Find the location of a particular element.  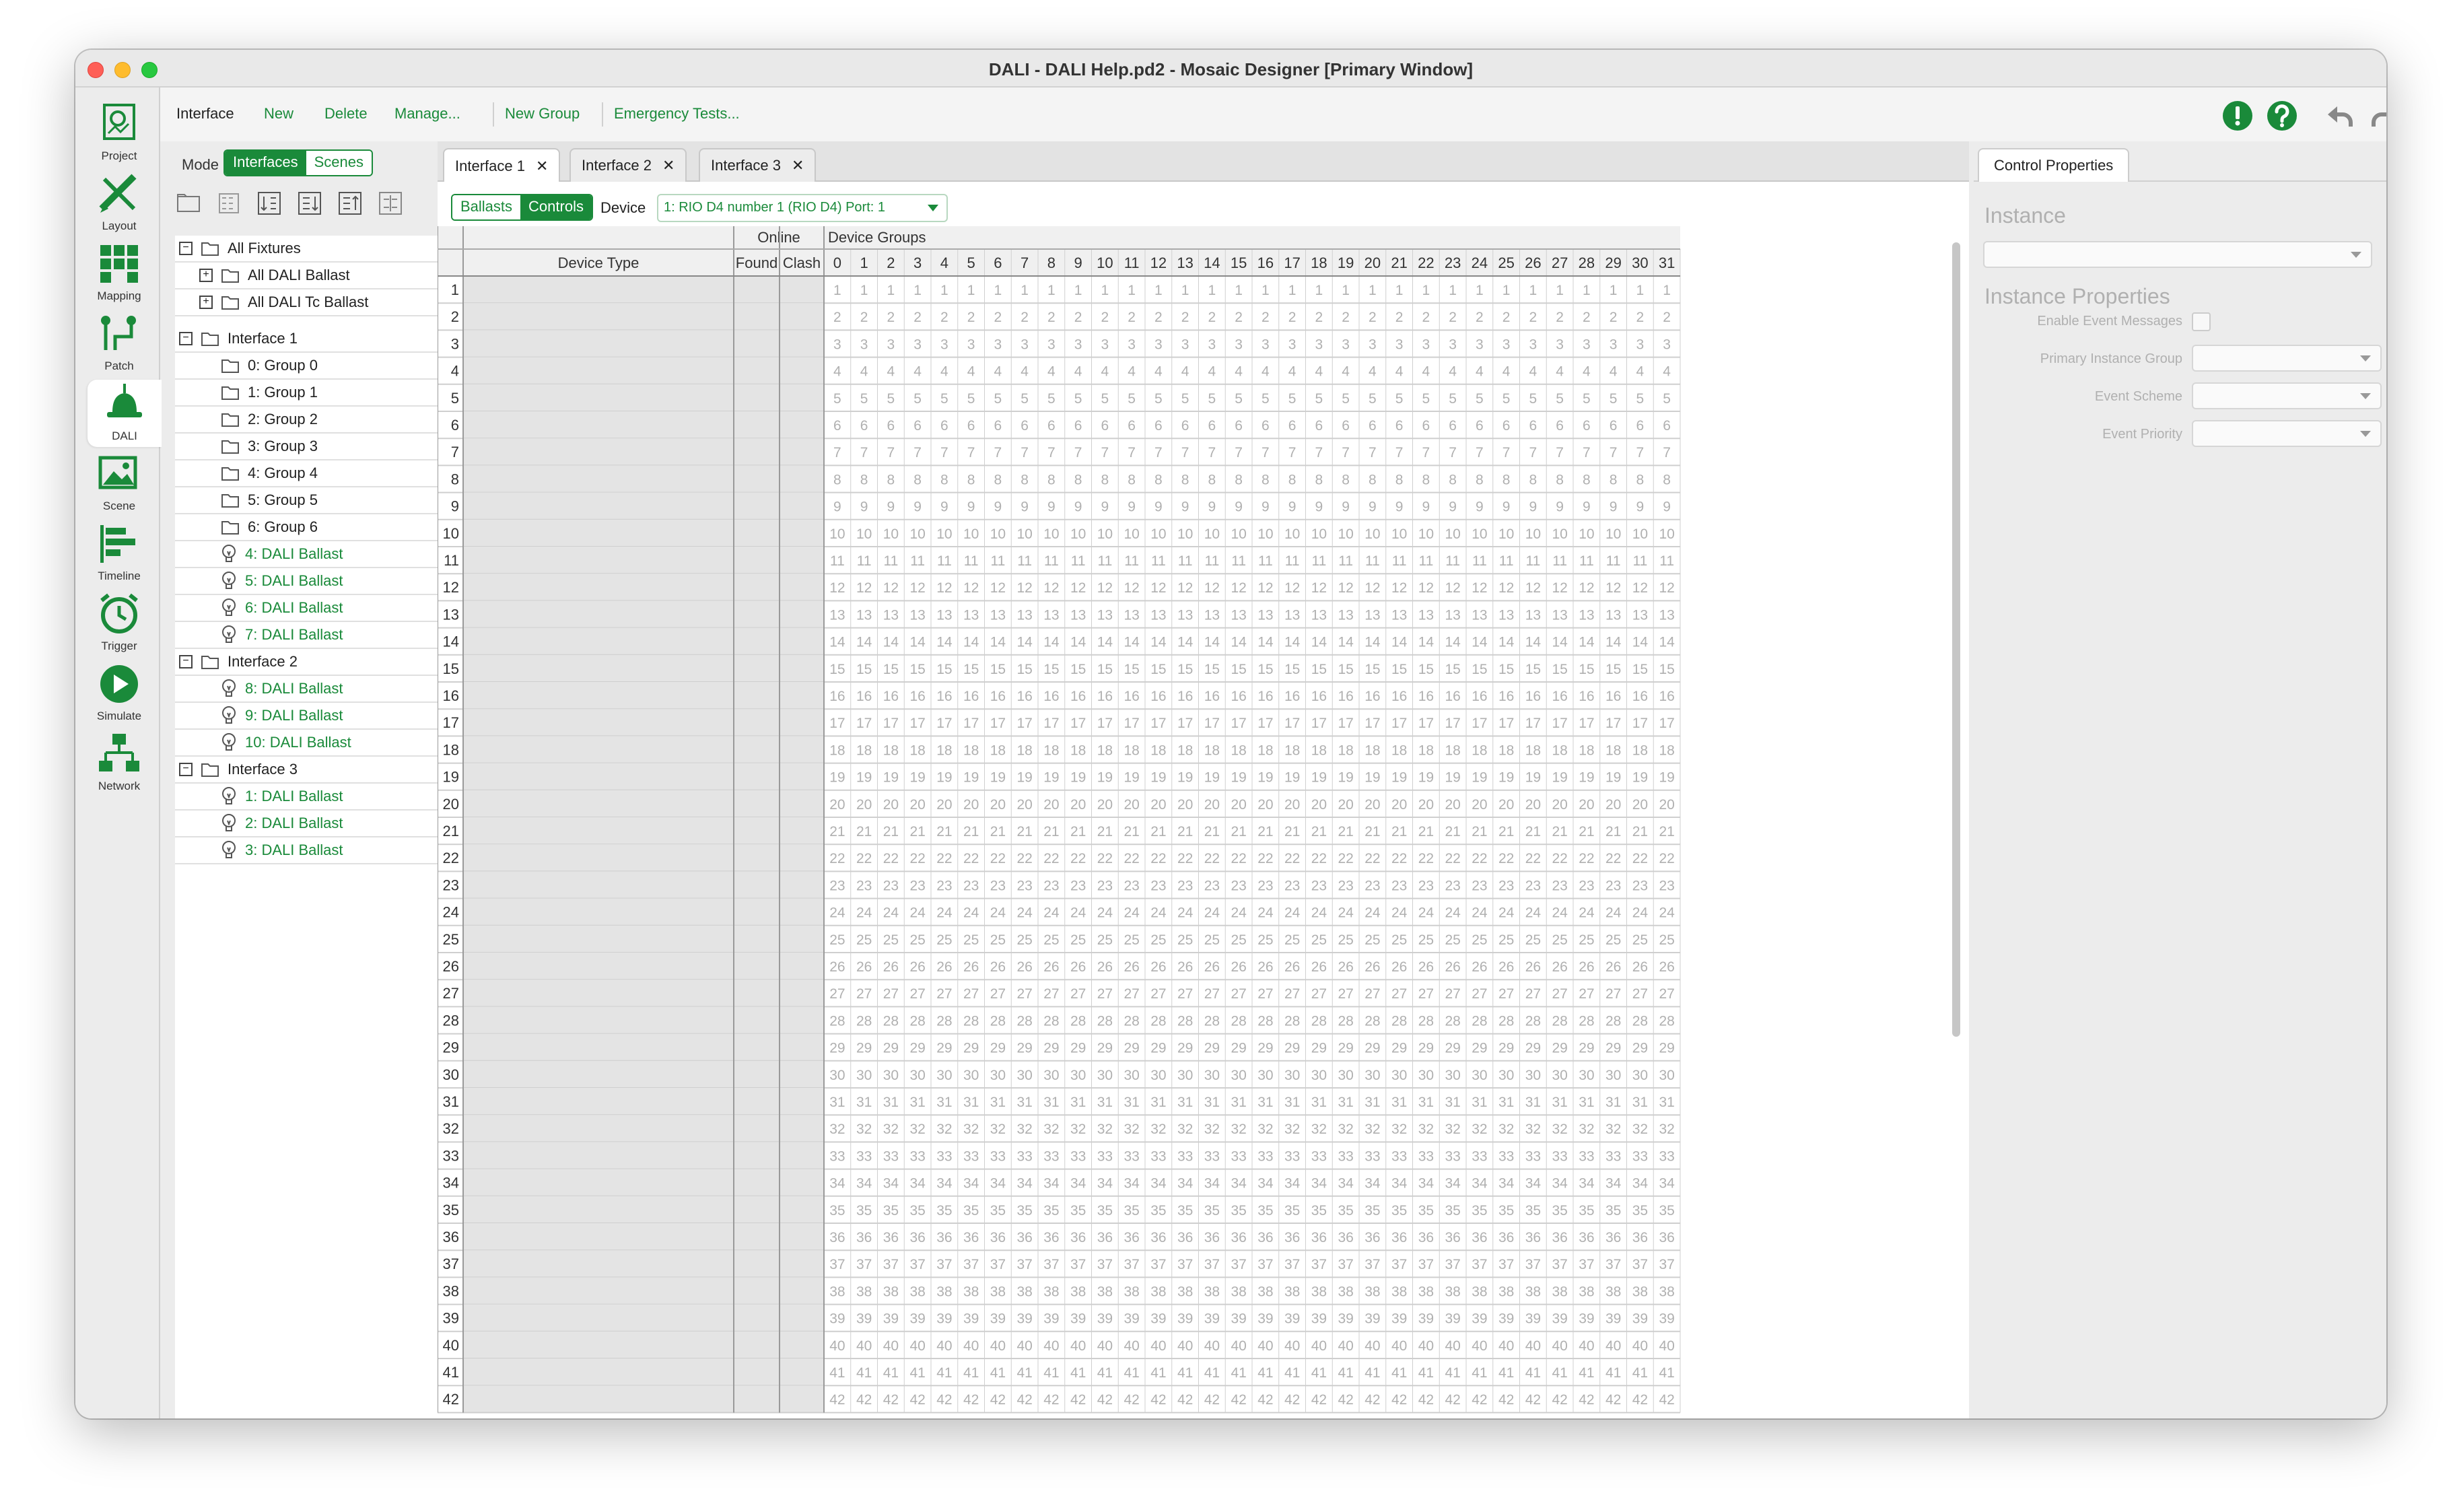

mode-project: Project is located at coordinates (119, 133).